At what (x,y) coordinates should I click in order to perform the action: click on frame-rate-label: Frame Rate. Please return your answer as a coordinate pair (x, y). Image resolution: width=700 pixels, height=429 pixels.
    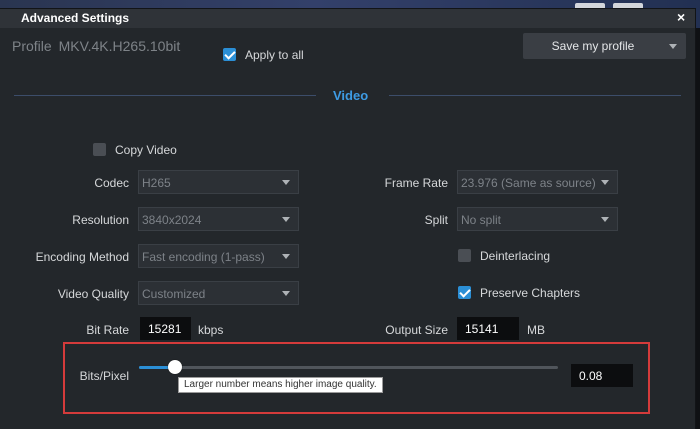
    Looking at the image, I should click on (416, 183).